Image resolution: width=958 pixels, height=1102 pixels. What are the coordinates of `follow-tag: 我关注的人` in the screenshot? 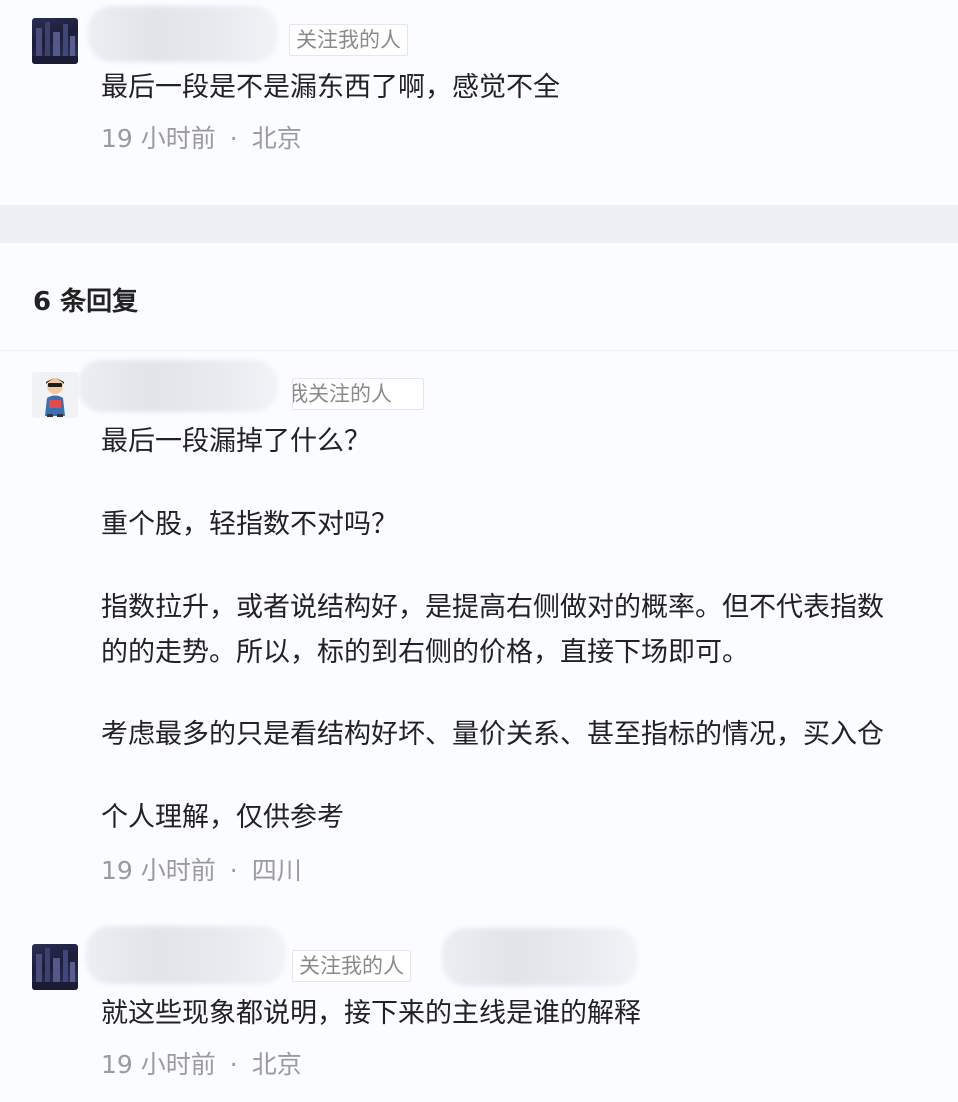 It's located at (358, 394).